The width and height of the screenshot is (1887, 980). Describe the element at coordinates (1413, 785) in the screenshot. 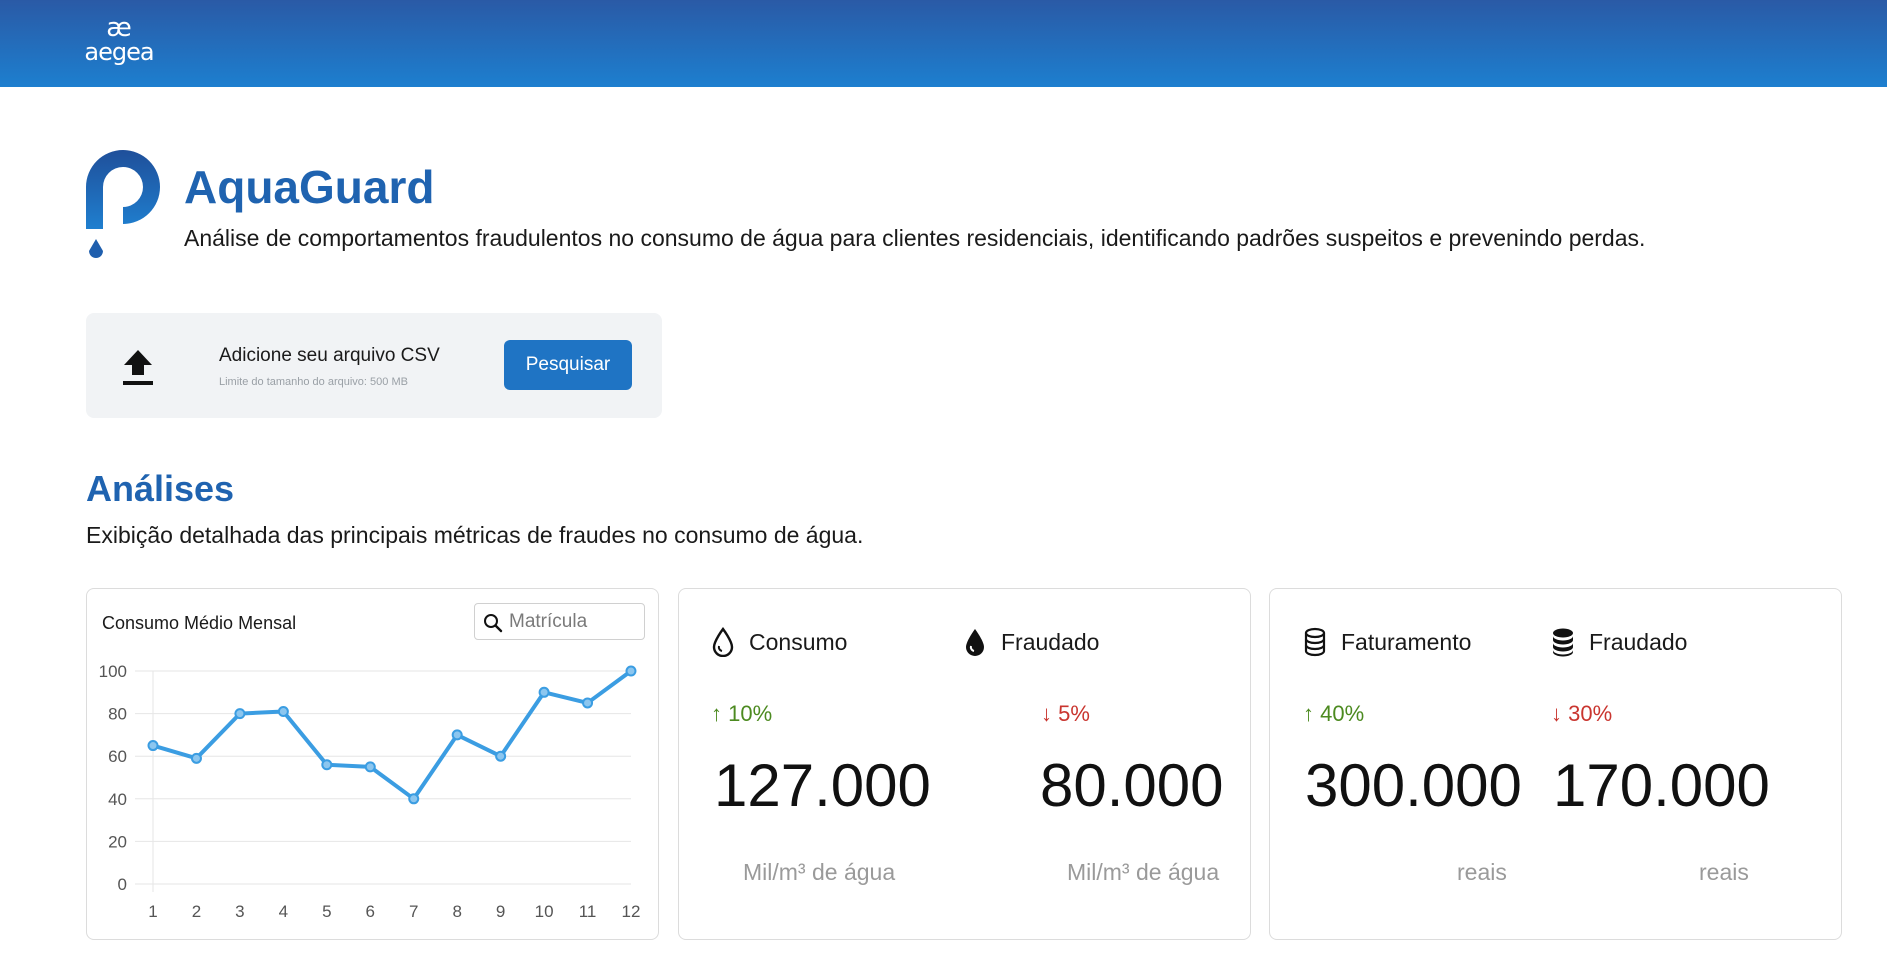

I see `metric-value: 300.000` at that location.